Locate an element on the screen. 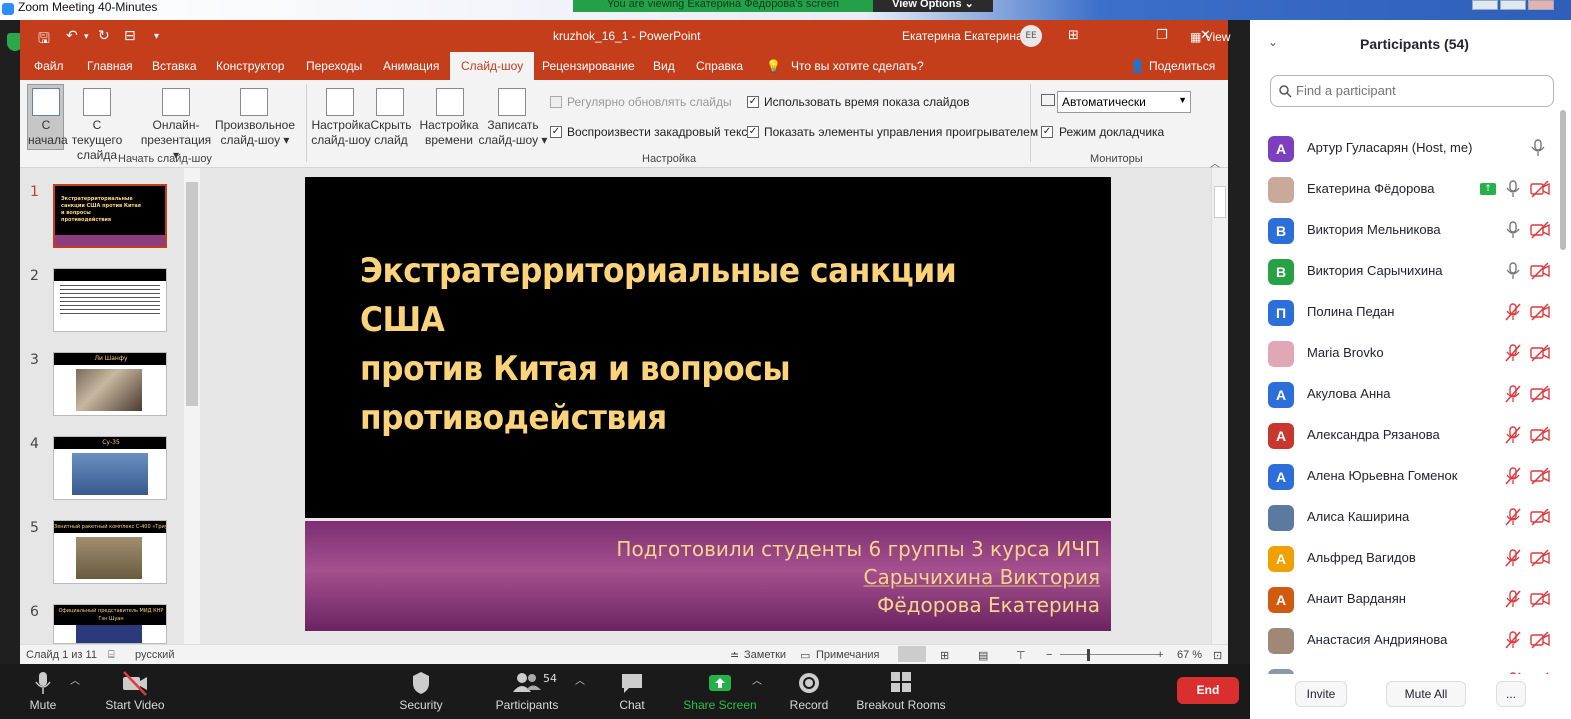 This screenshot has width=1571, height=719. participant-row: Екатерина Фёдорова ↑ is located at coordinates (1405, 189).